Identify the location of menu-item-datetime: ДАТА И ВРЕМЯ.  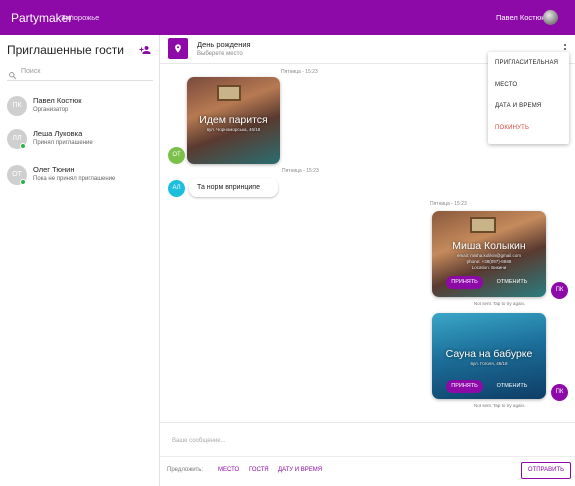
(518, 106).